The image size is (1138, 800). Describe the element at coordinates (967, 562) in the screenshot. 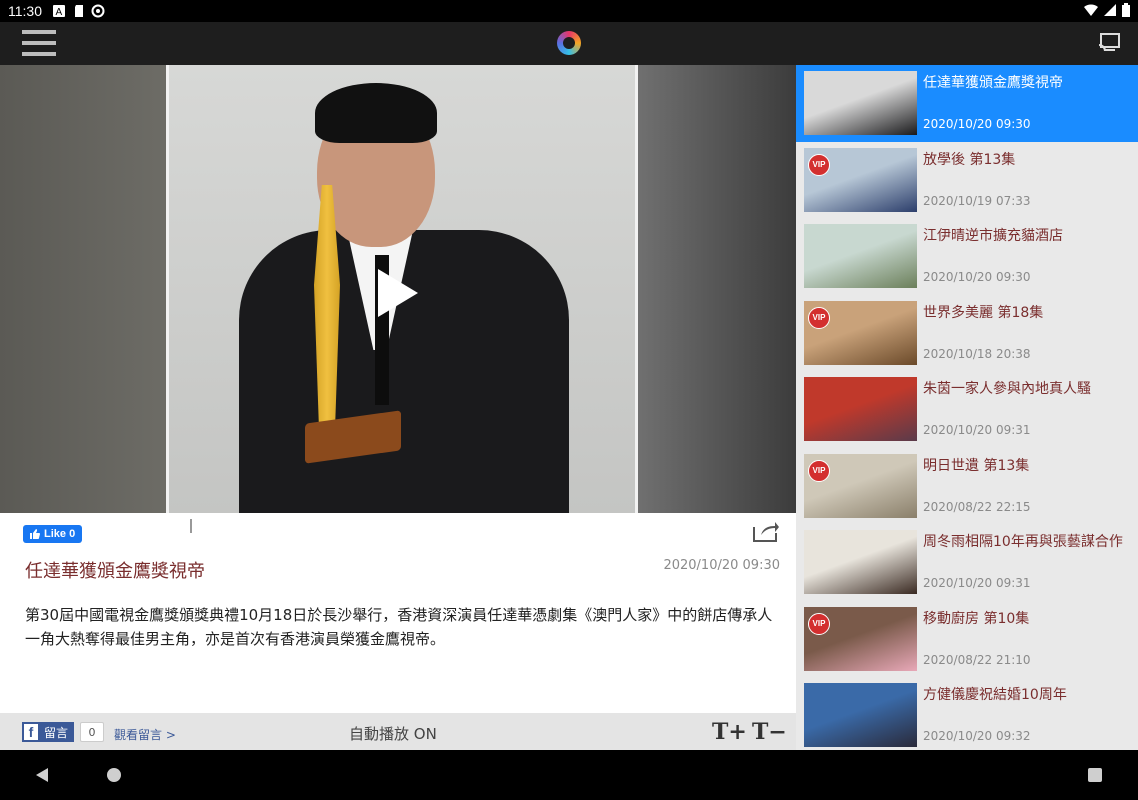

I see `playlist-item: 周冬雨相隔10年再與張藝謀合作 2020/10/20 09:31` at that location.